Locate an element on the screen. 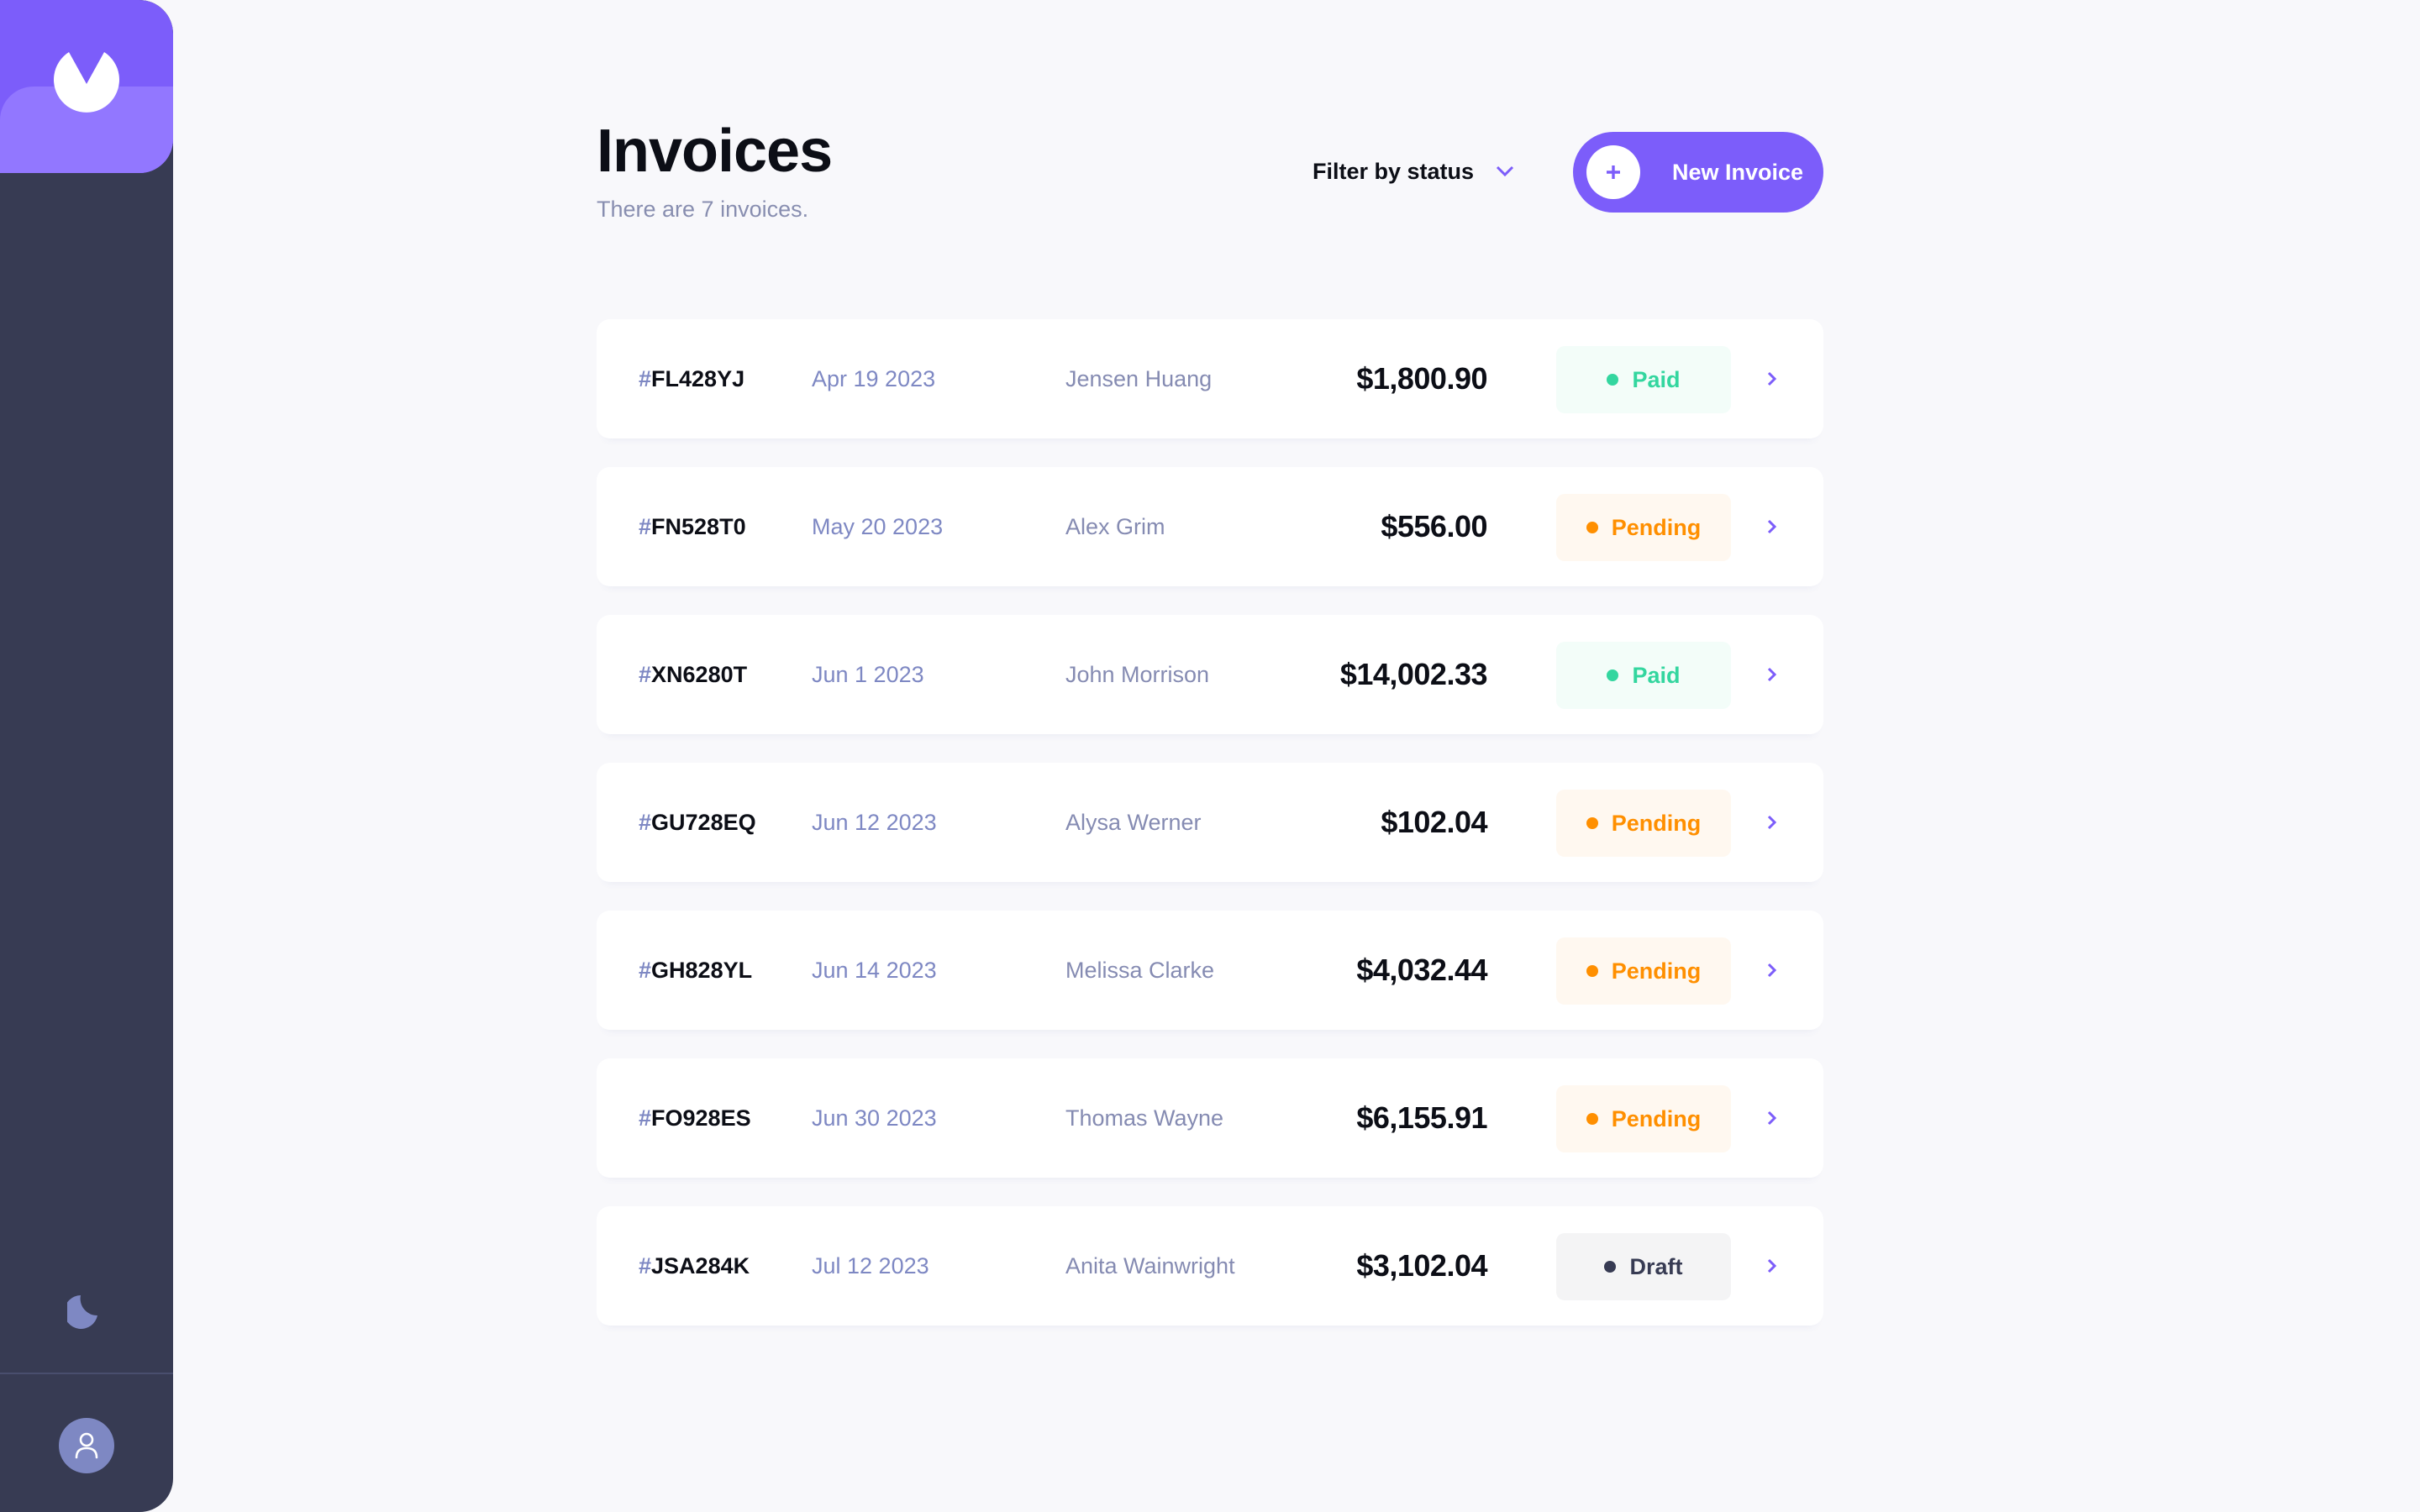 The height and width of the screenshot is (1512, 2420). invoice-amount: $3,102.04 is located at coordinates (1421, 1265).